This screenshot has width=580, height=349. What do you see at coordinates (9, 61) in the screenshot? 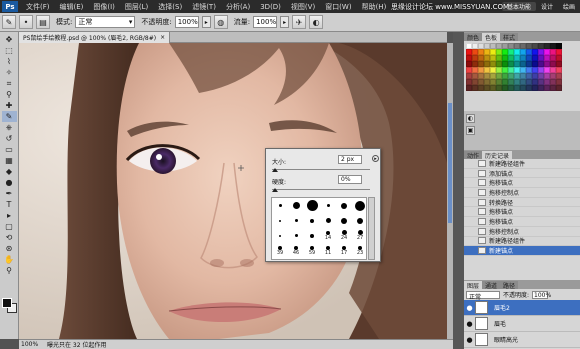
I see `lasso-tool-icon: ⌇` at bounding box center [9, 61].